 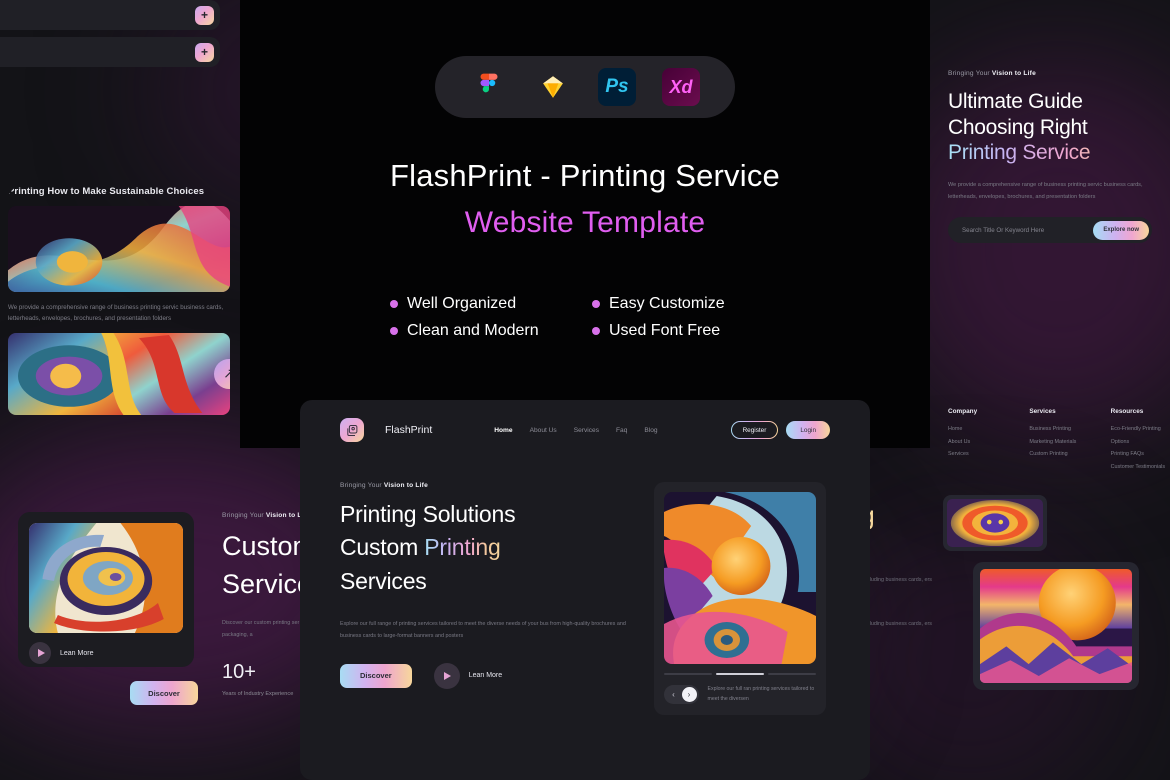 What do you see at coordinates (963, 411) in the screenshot?
I see `footer-heading: Company` at bounding box center [963, 411].